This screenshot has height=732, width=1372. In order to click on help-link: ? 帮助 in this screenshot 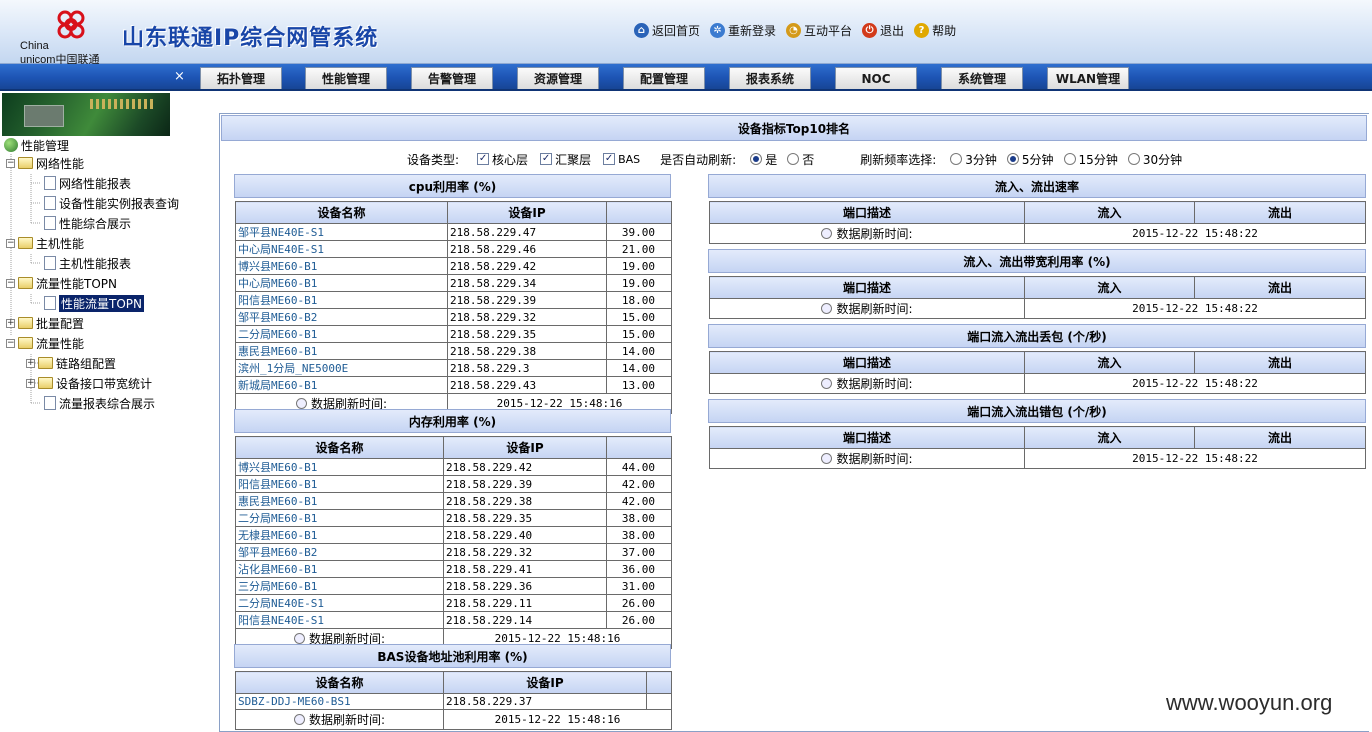, I will do `click(935, 30)`.